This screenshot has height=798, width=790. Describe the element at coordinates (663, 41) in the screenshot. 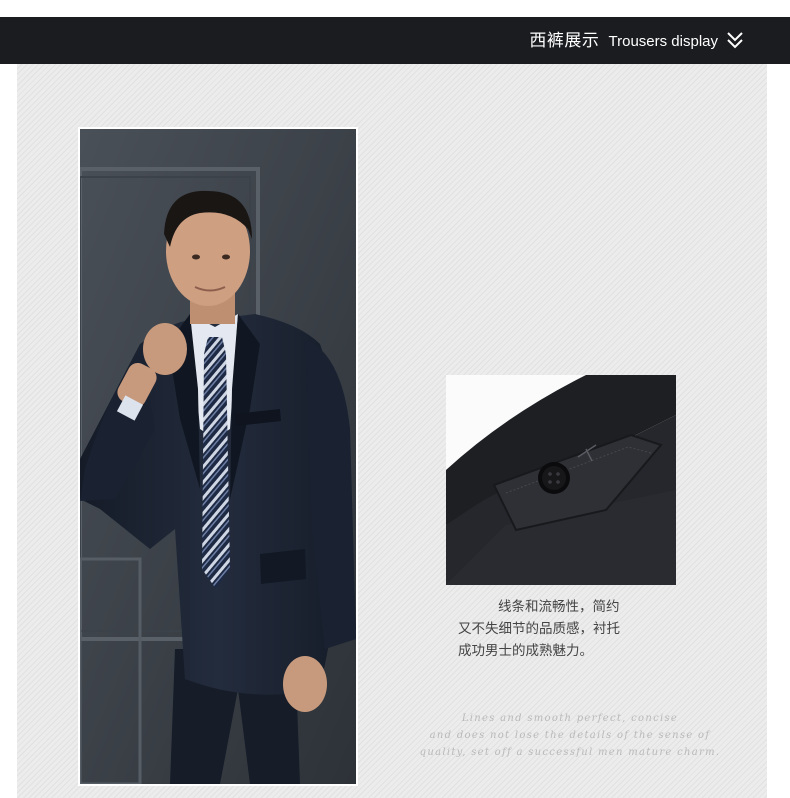

I see `header-title-en: Trousers display` at that location.